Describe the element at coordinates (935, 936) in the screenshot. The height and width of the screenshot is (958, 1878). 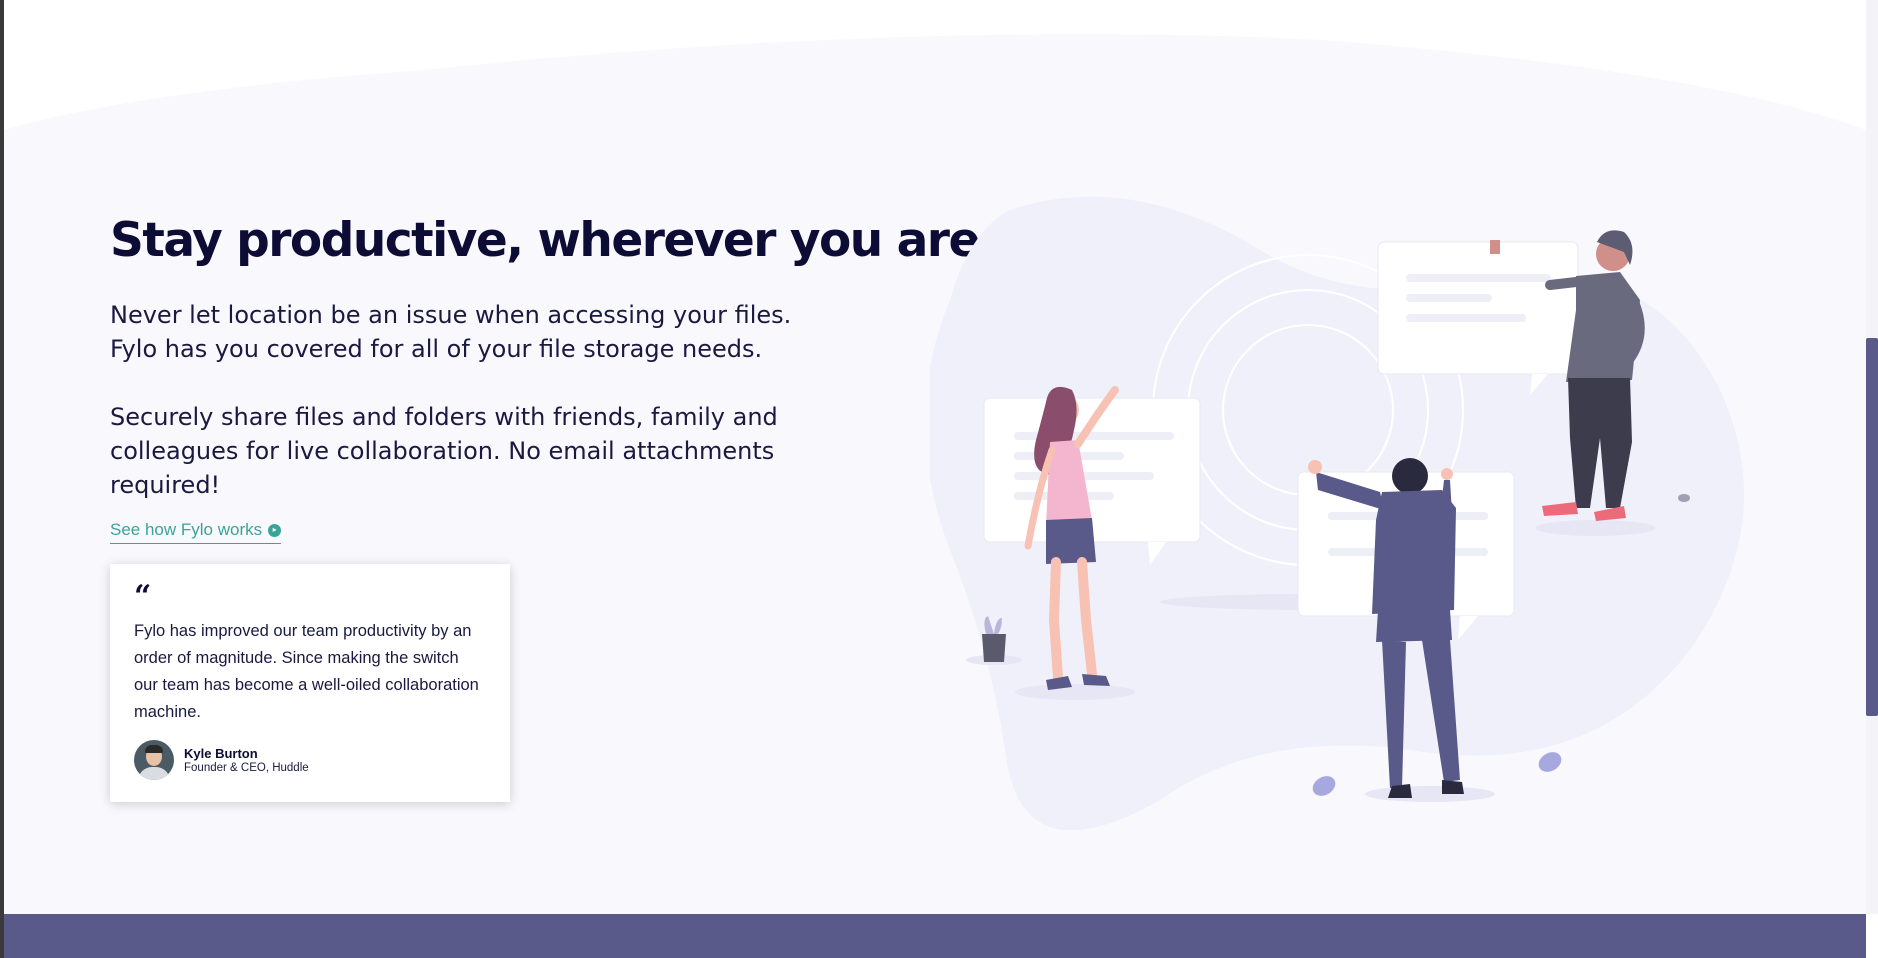
I see `footer-band` at that location.